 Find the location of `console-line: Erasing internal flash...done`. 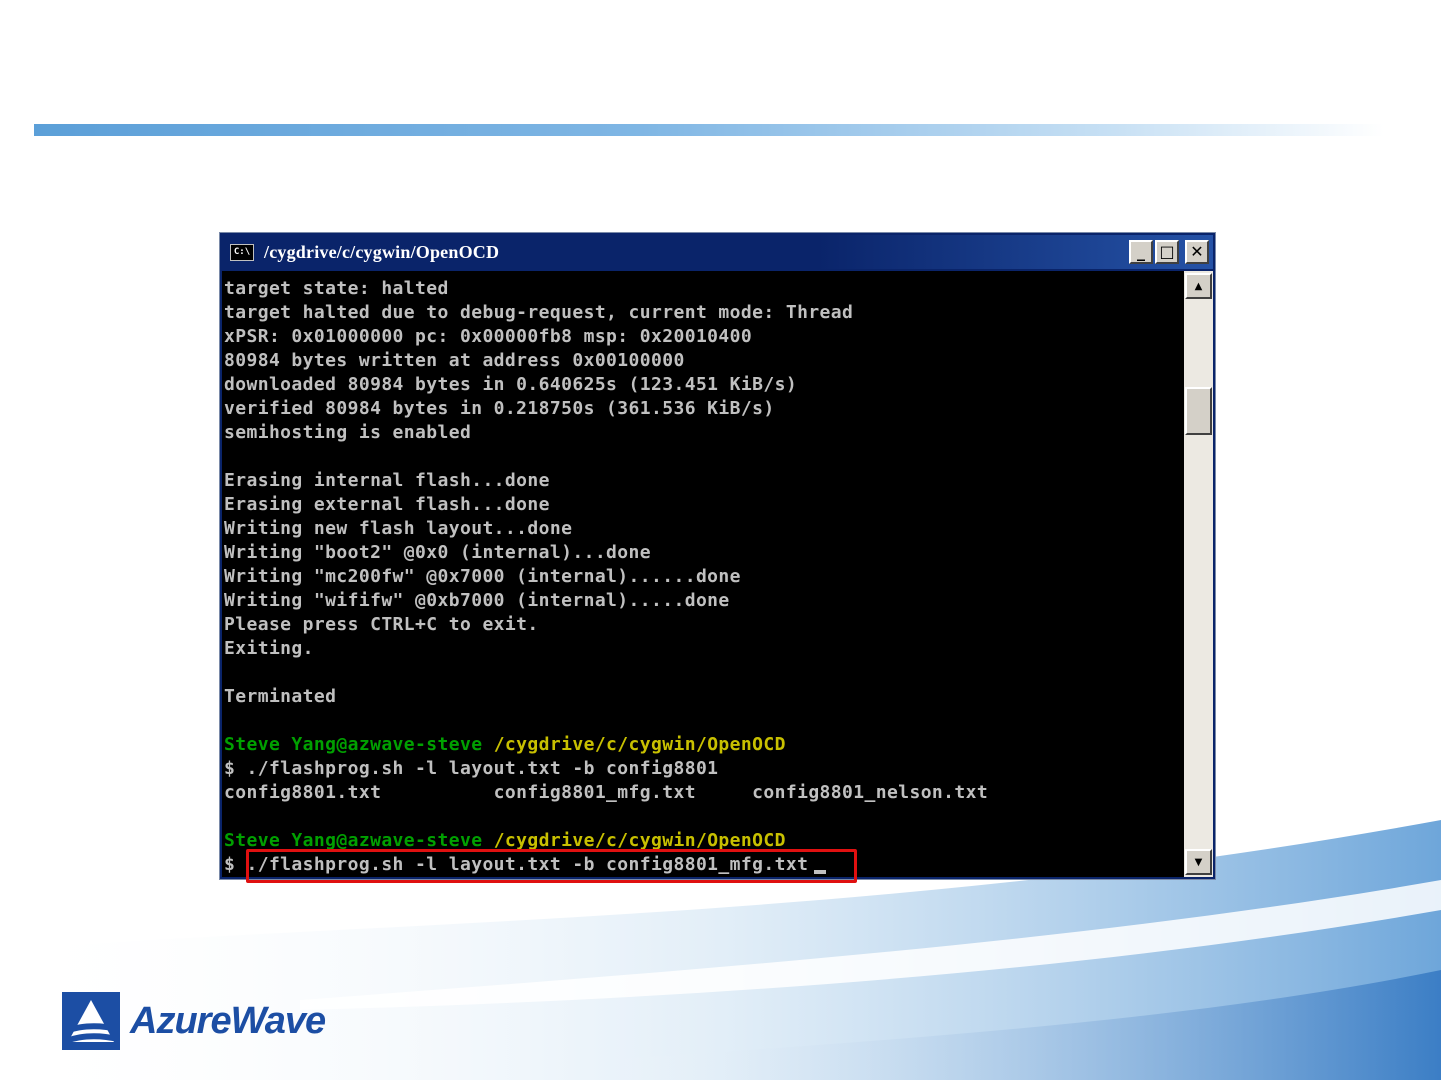

console-line: Erasing internal flash...done is located at coordinates (387, 480).